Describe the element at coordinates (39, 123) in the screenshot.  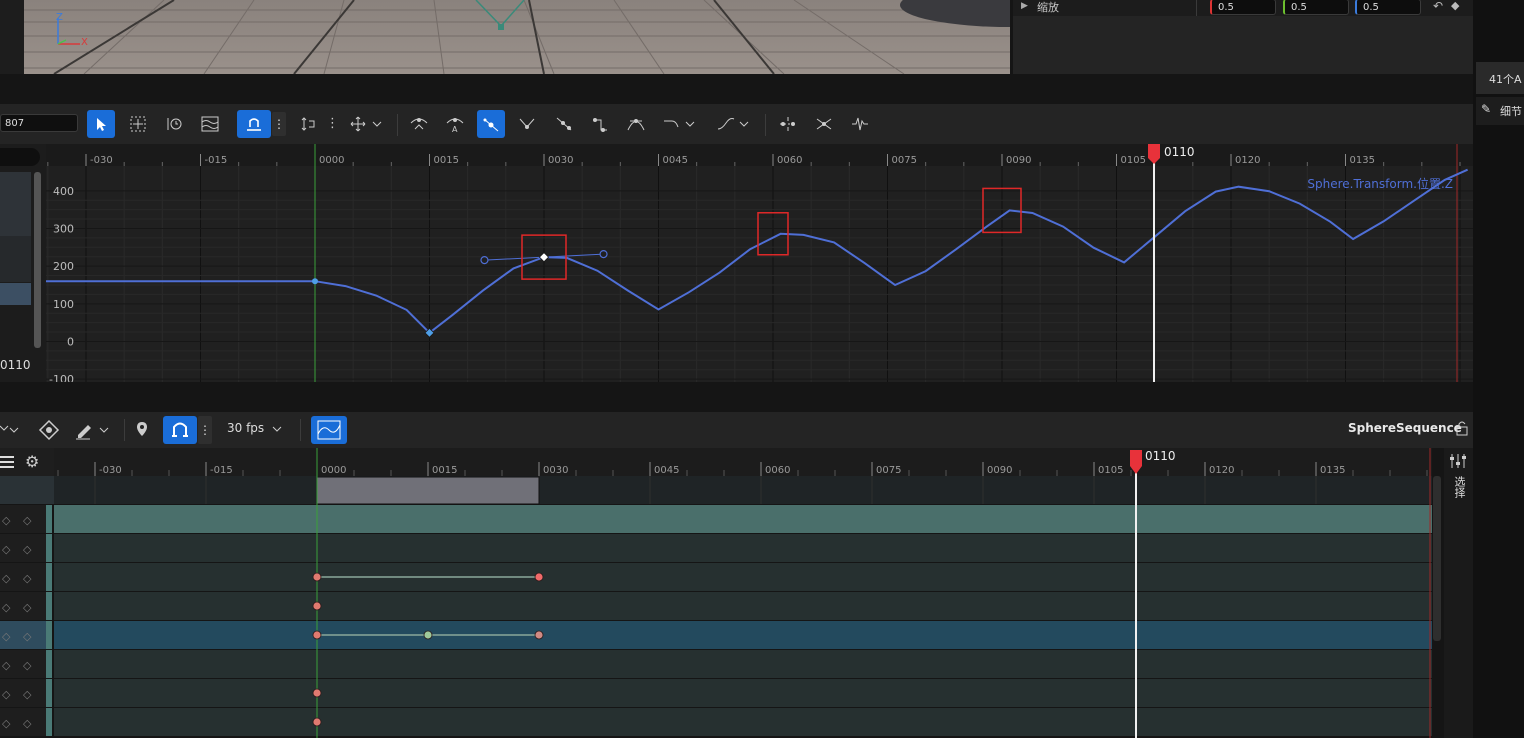
I see `frame-input: 807` at that location.